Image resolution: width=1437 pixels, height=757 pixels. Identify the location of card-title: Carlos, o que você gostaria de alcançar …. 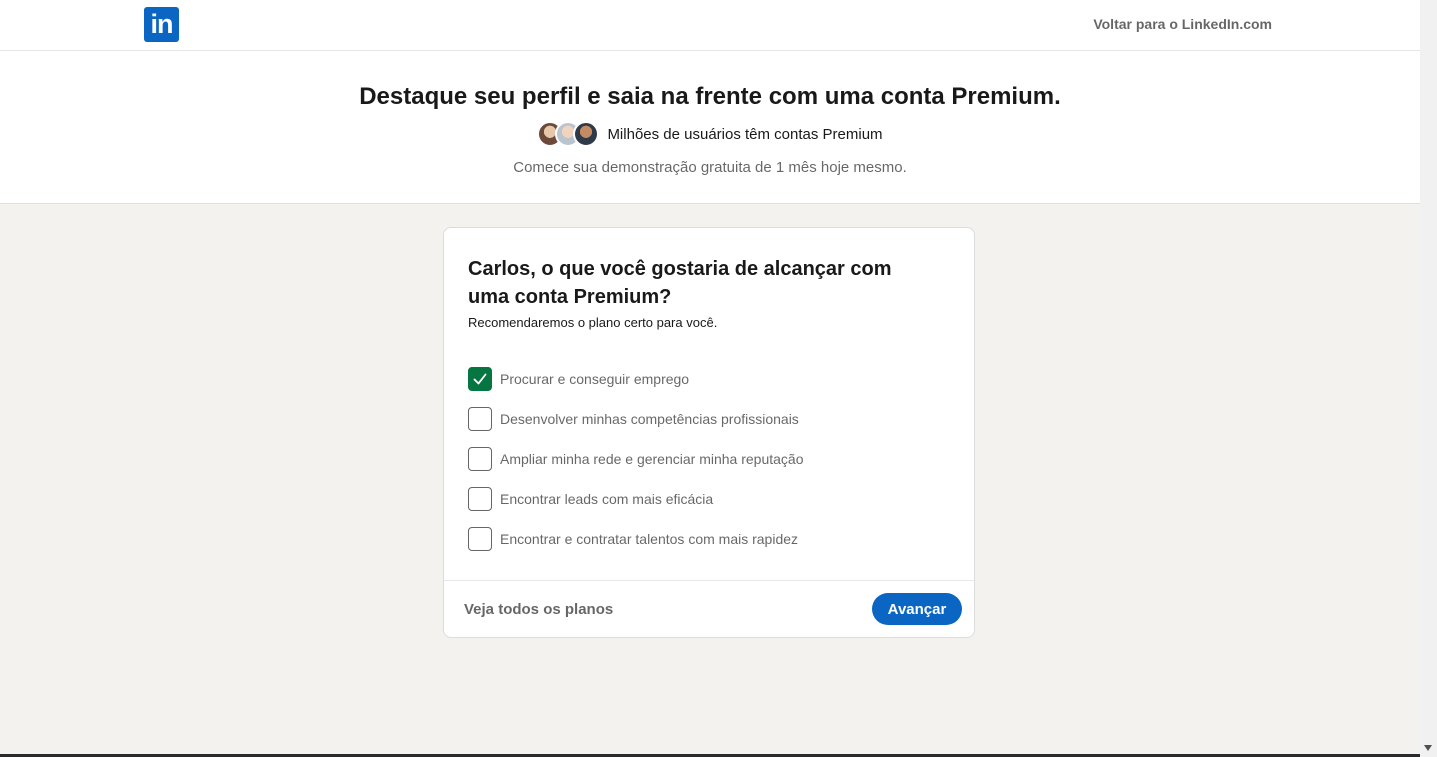
(680, 283).